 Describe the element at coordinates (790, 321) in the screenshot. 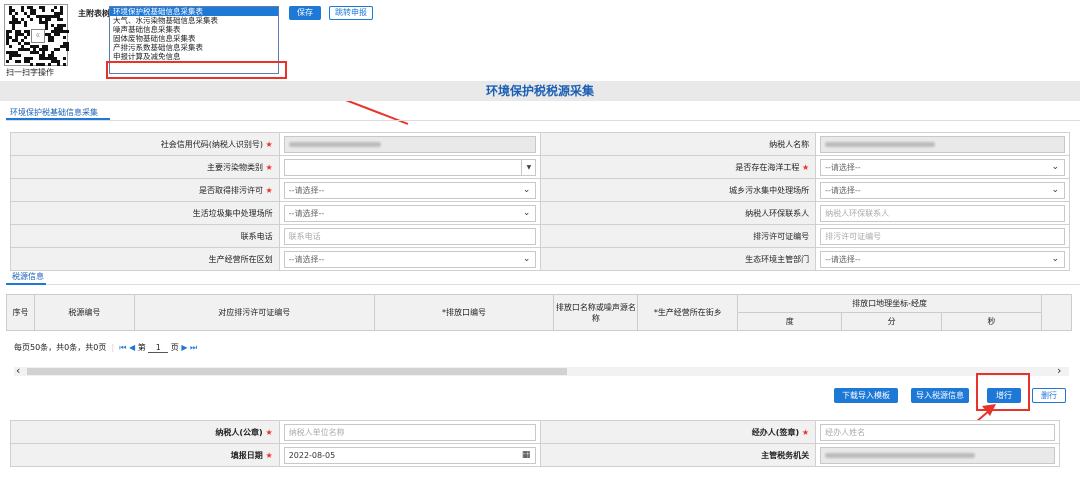

I see `col-deg: 度` at that location.